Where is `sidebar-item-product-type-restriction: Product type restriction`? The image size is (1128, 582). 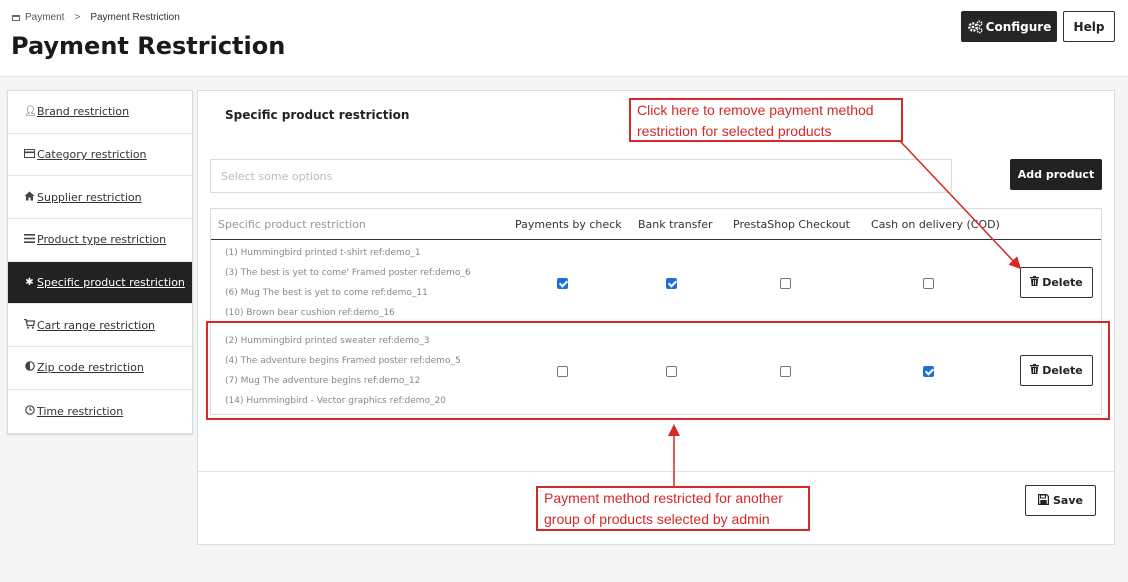
sidebar-item-product-type-restriction: Product type restriction is located at coordinates (100, 240).